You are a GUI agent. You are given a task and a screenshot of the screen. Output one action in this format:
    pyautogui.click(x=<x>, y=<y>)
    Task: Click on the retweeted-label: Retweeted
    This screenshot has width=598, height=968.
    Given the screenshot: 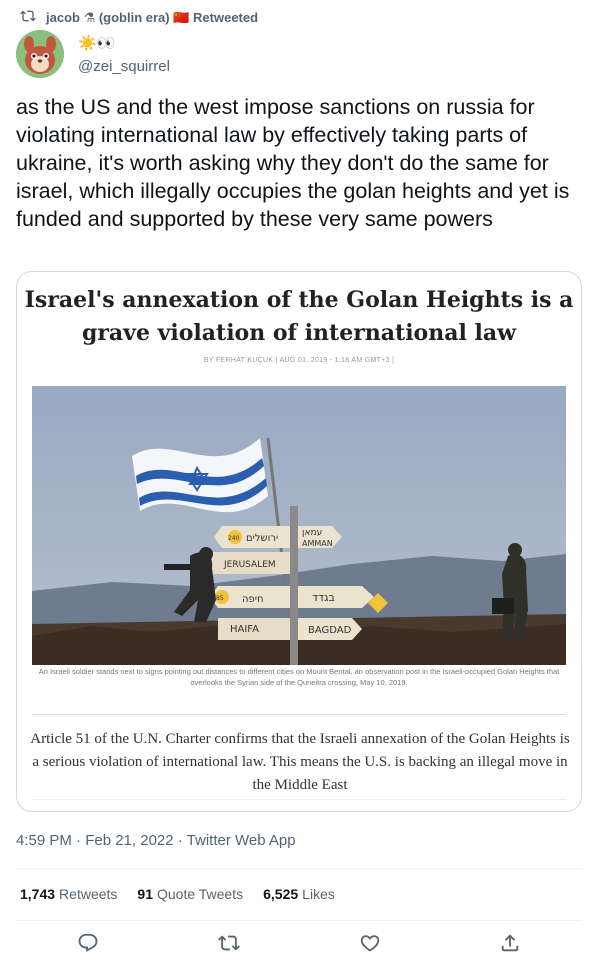 What is the action you would take?
    pyautogui.click(x=226, y=17)
    